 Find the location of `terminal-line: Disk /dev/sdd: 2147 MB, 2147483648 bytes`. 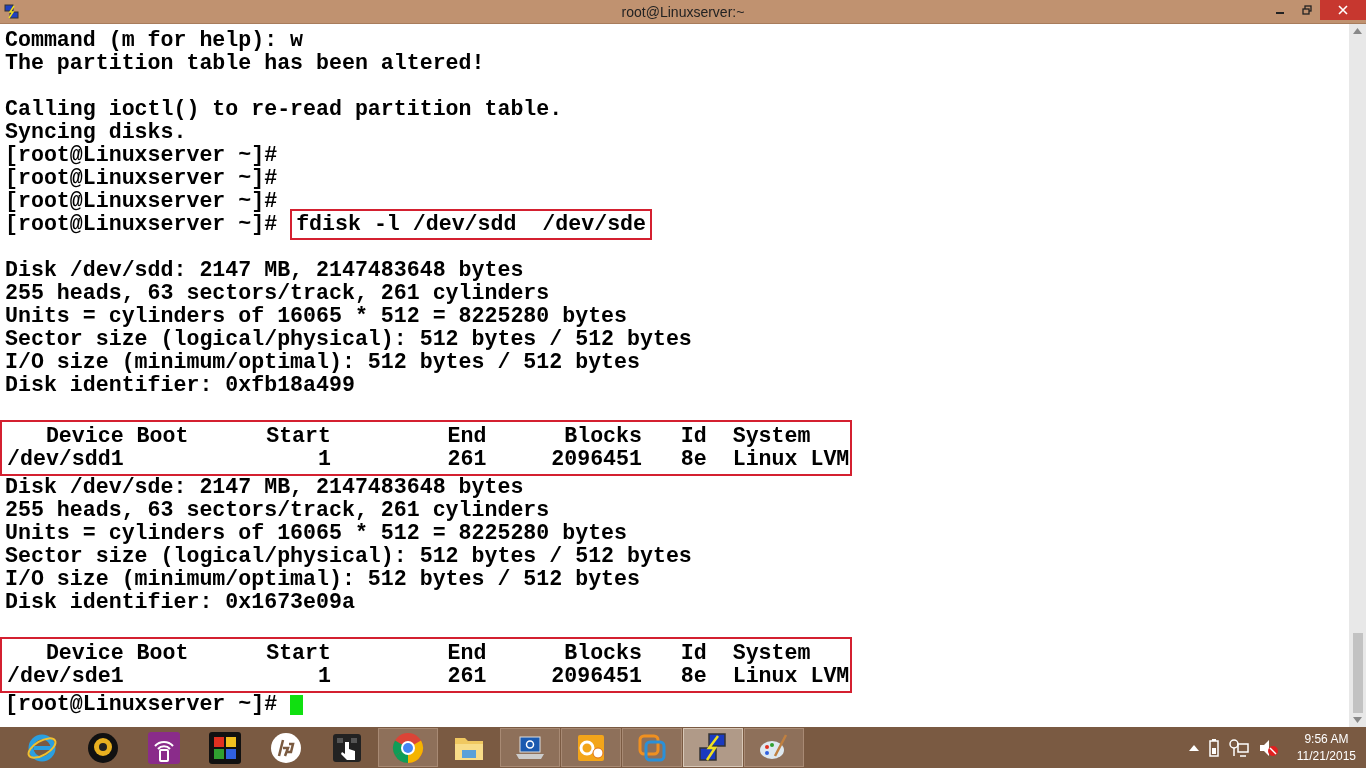

terminal-line: Disk /dev/sdd: 2147 MB, 2147483648 bytes is located at coordinates (265, 270).